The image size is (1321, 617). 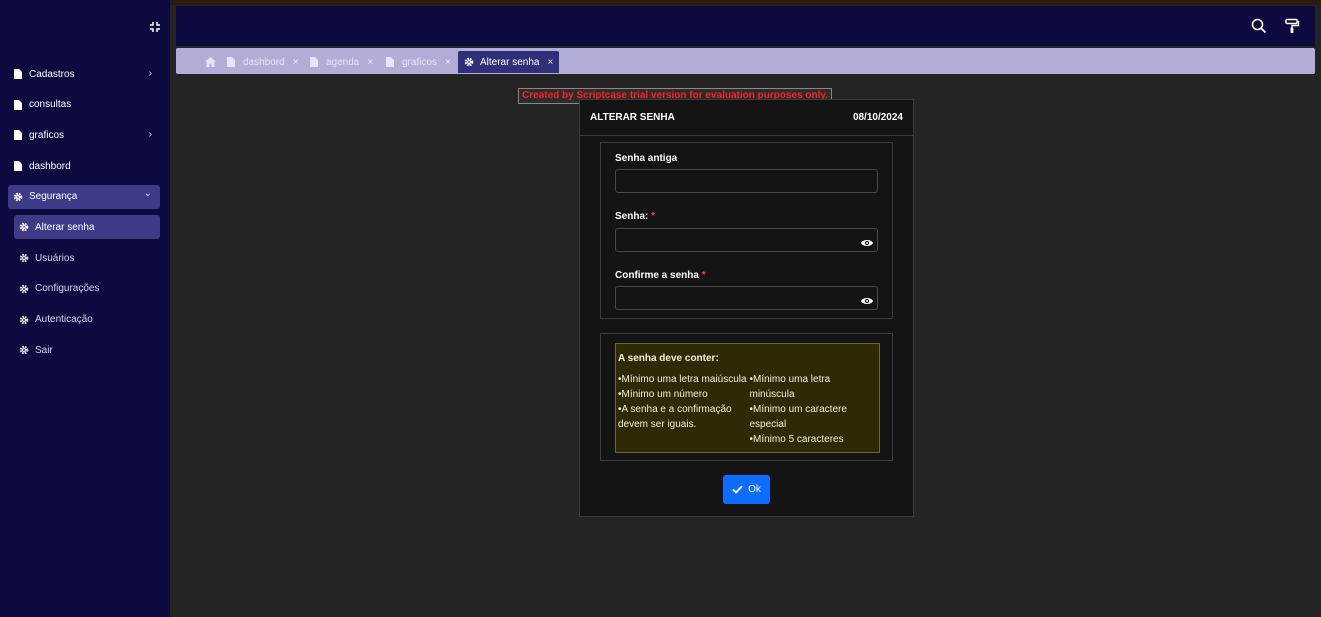 What do you see at coordinates (84, 74) in the screenshot?
I see `sidebar-item-cadastros: Cadastros ›` at bounding box center [84, 74].